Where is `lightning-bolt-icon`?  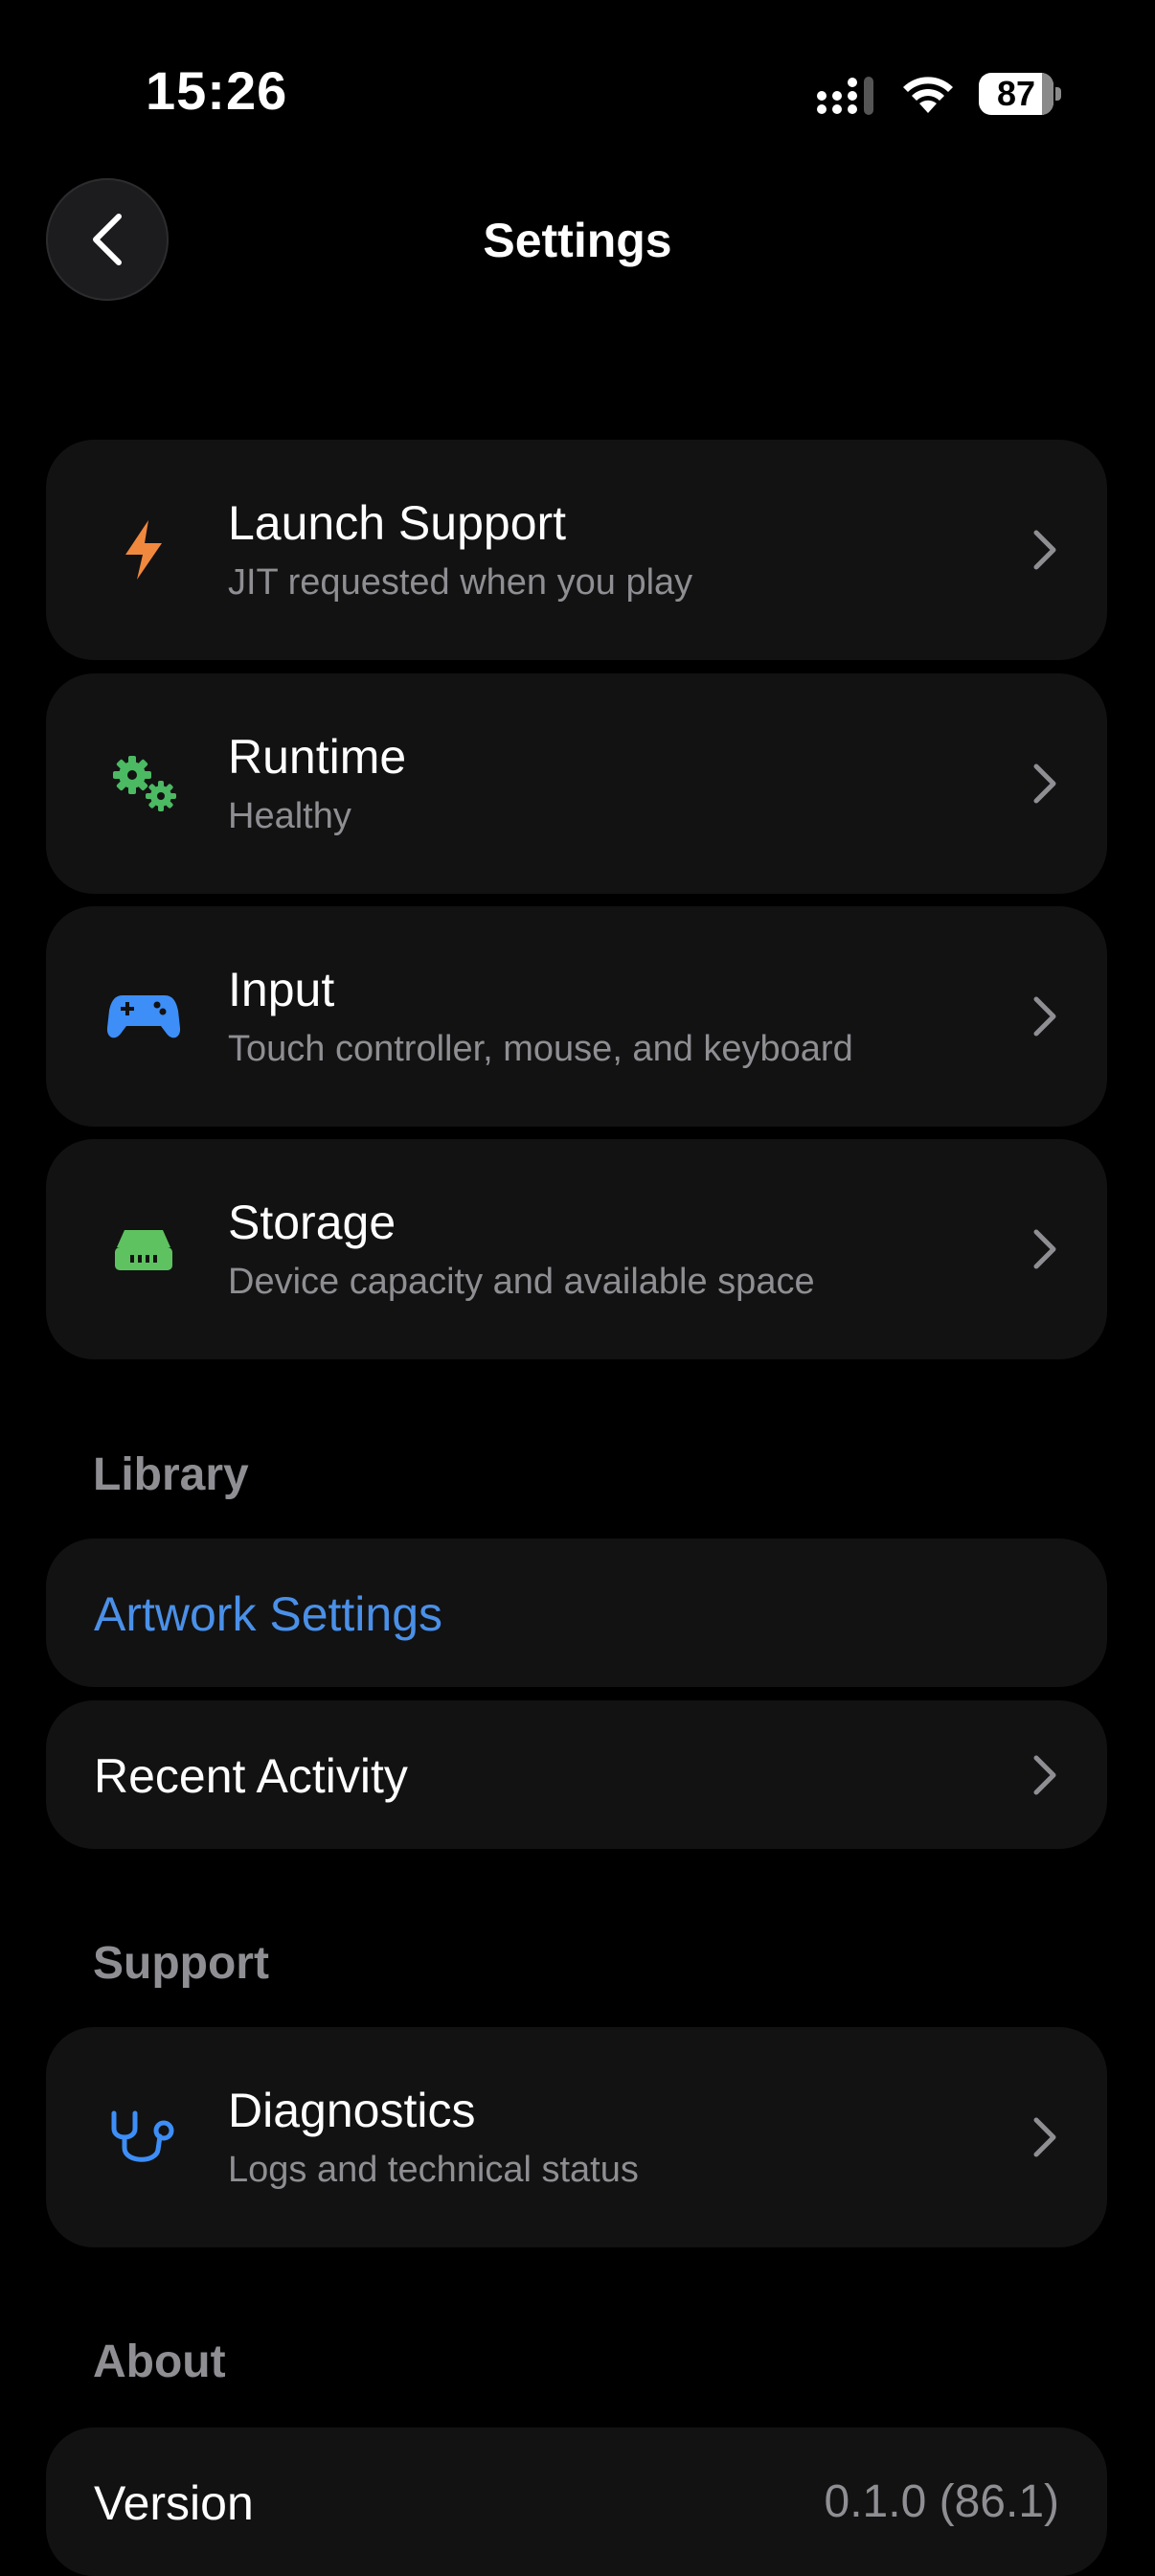
lightning-bolt-icon is located at coordinates (143, 550).